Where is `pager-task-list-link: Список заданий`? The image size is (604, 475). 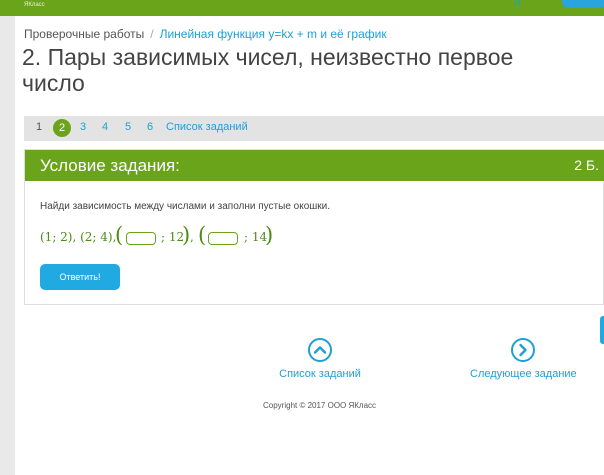
pager-task-list-link: Список заданий is located at coordinates (207, 127).